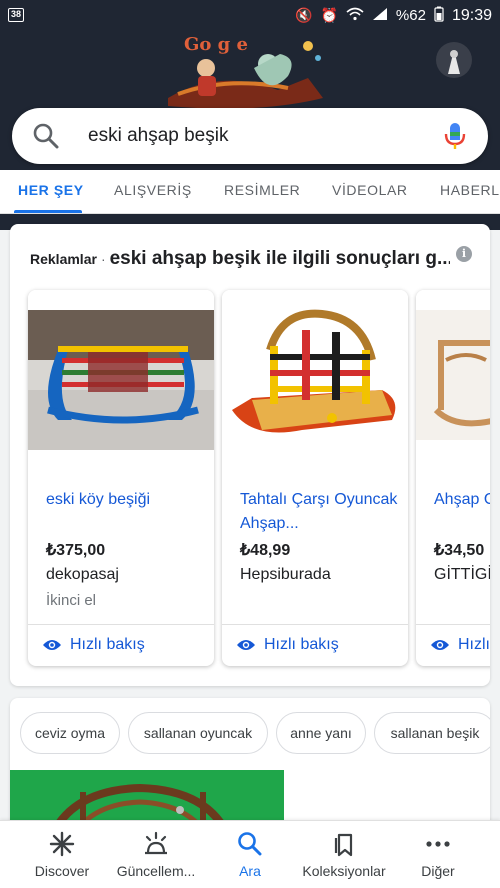 This screenshot has width=500, height=888. What do you see at coordinates (304, 15) in the screenshot?
I see `mute-icon: 🔇` at bounding box center [304, 15].